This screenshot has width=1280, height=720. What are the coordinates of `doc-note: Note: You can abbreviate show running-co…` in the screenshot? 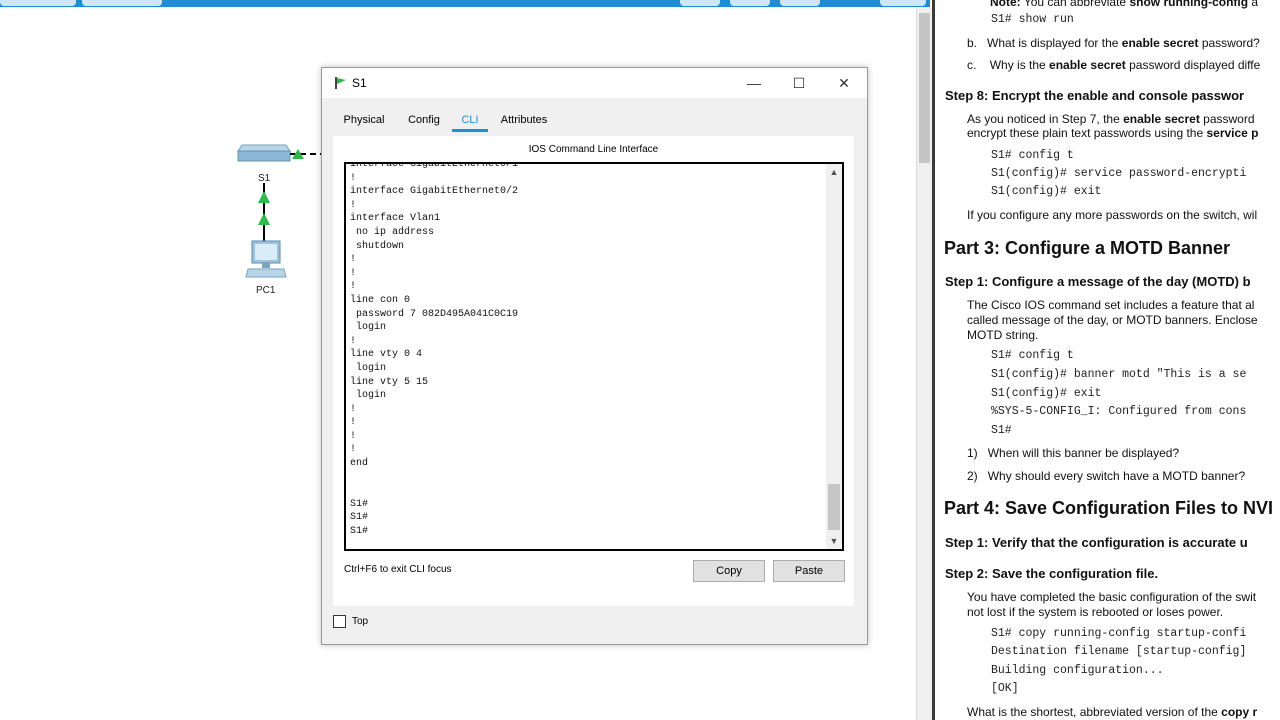 It's located at (1124, 4).